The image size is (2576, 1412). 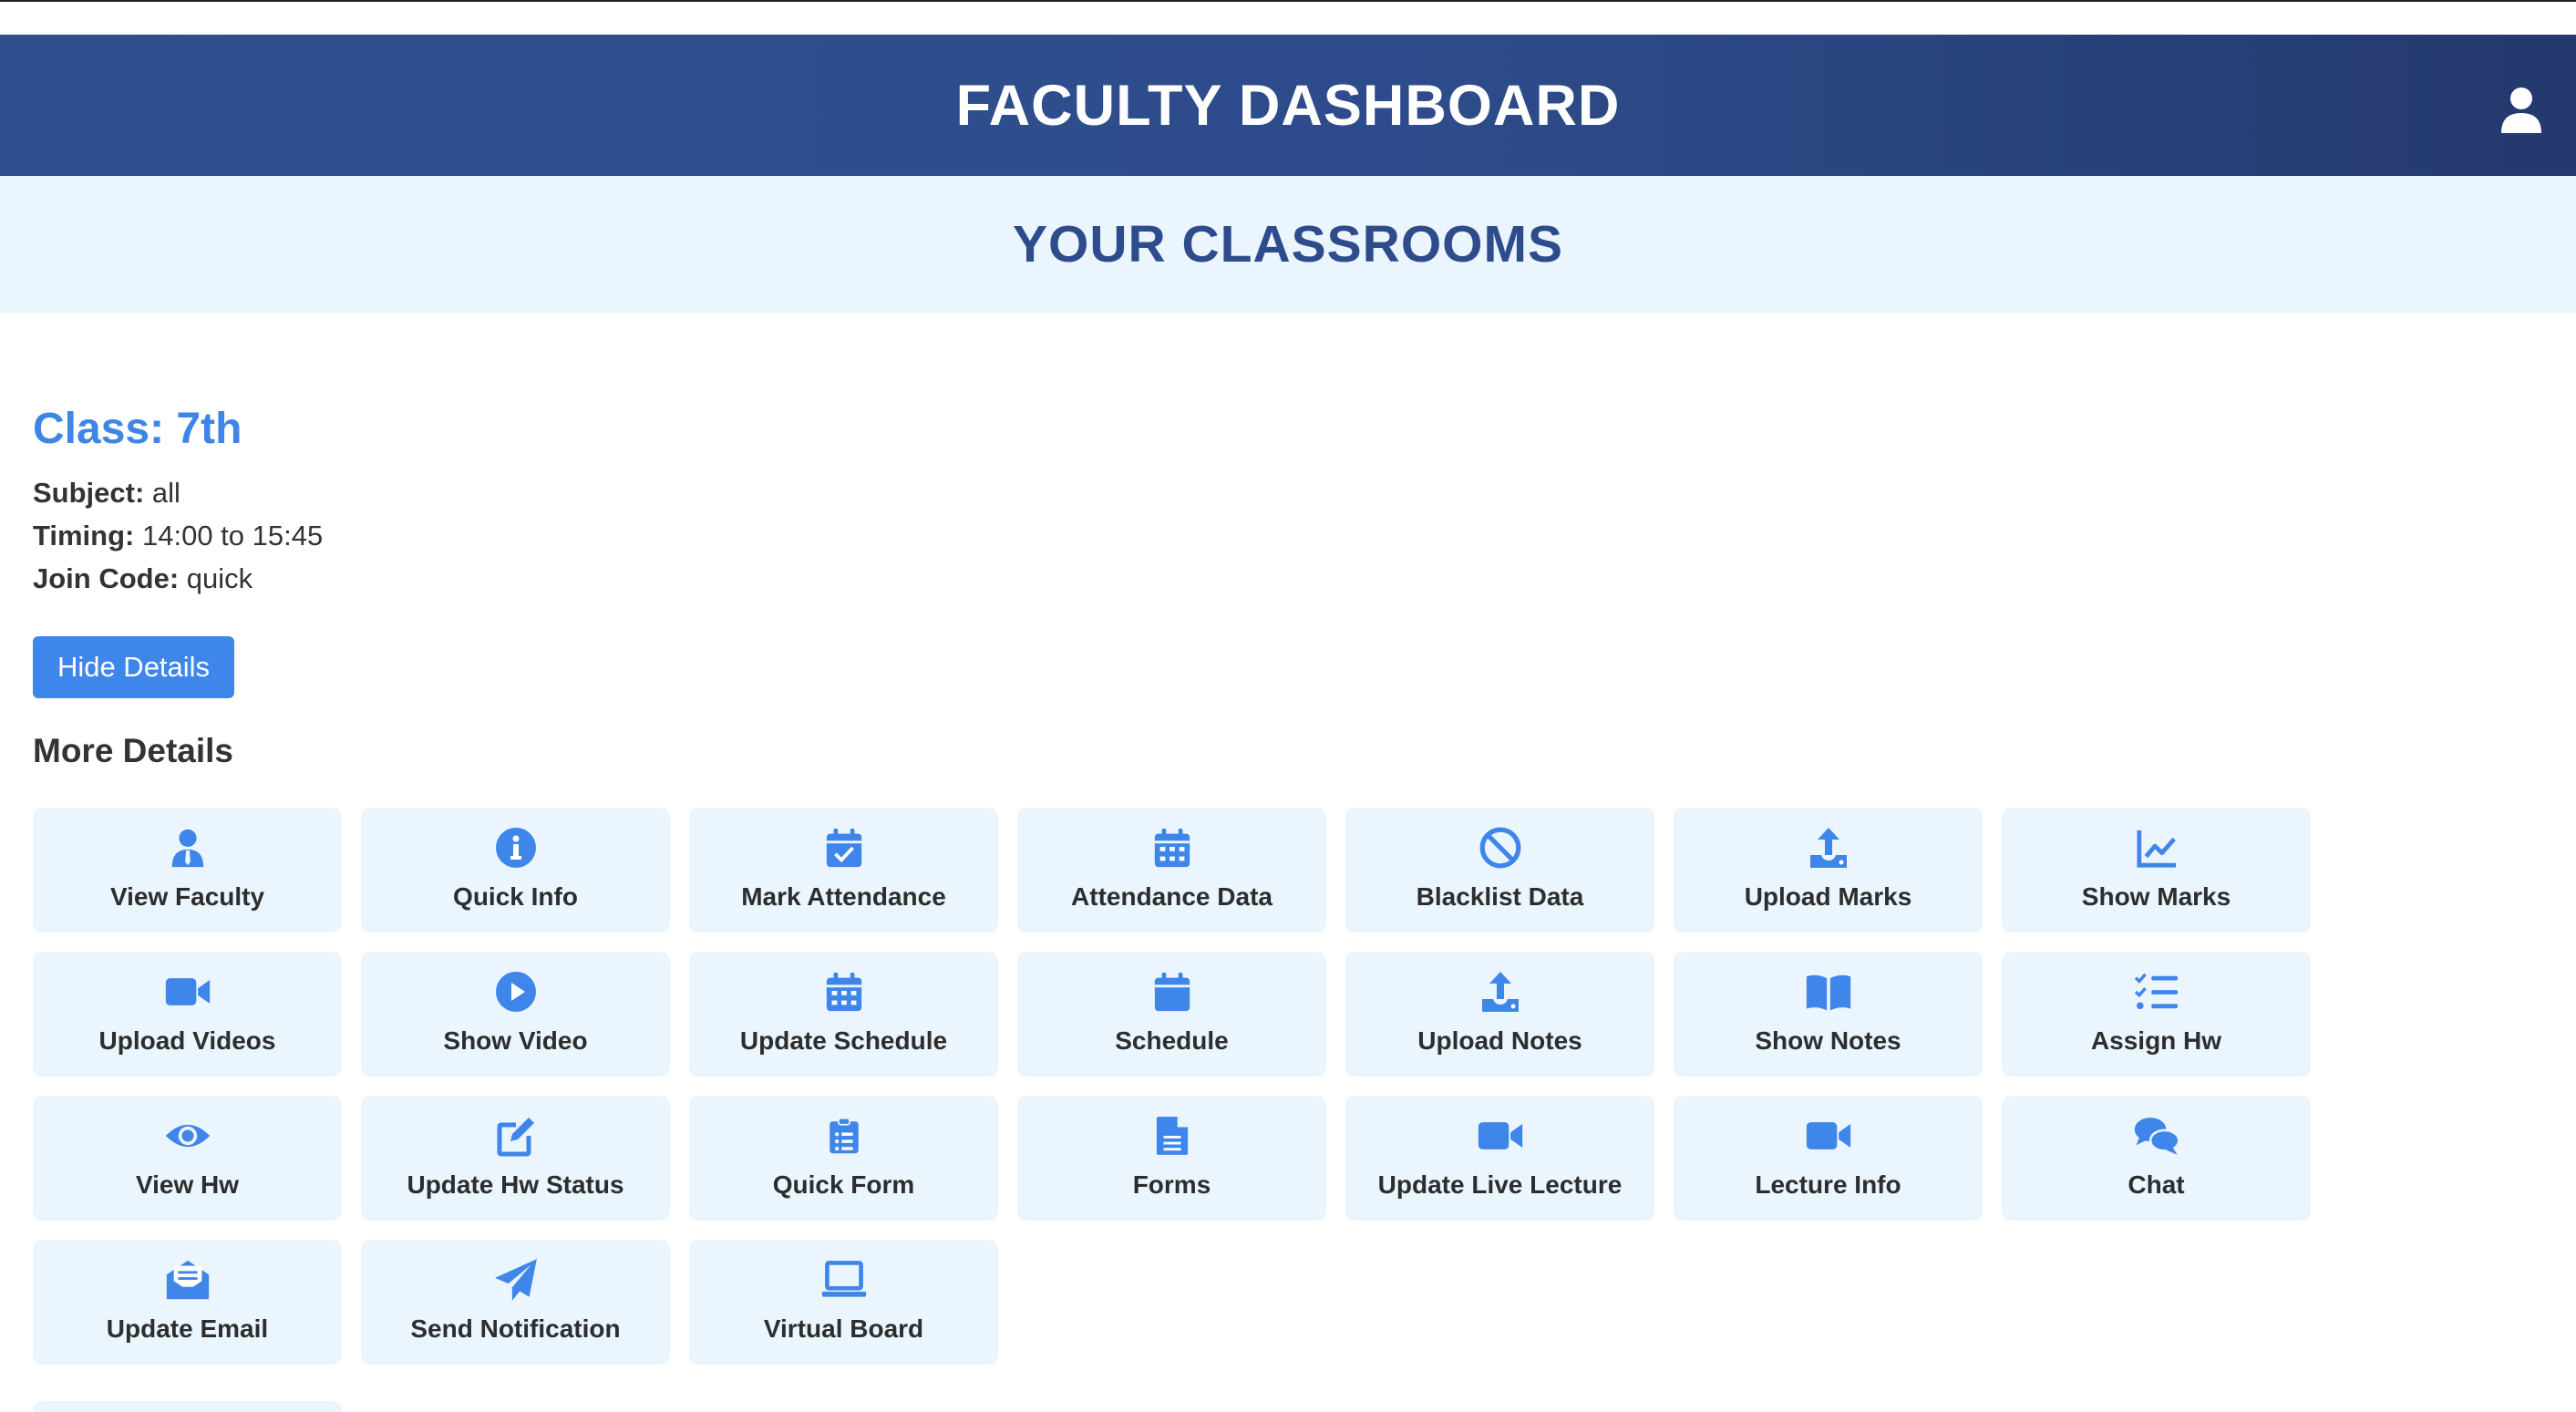 I want to click on show-marks-tile: Show Marks, so click(x=2156, y=870).